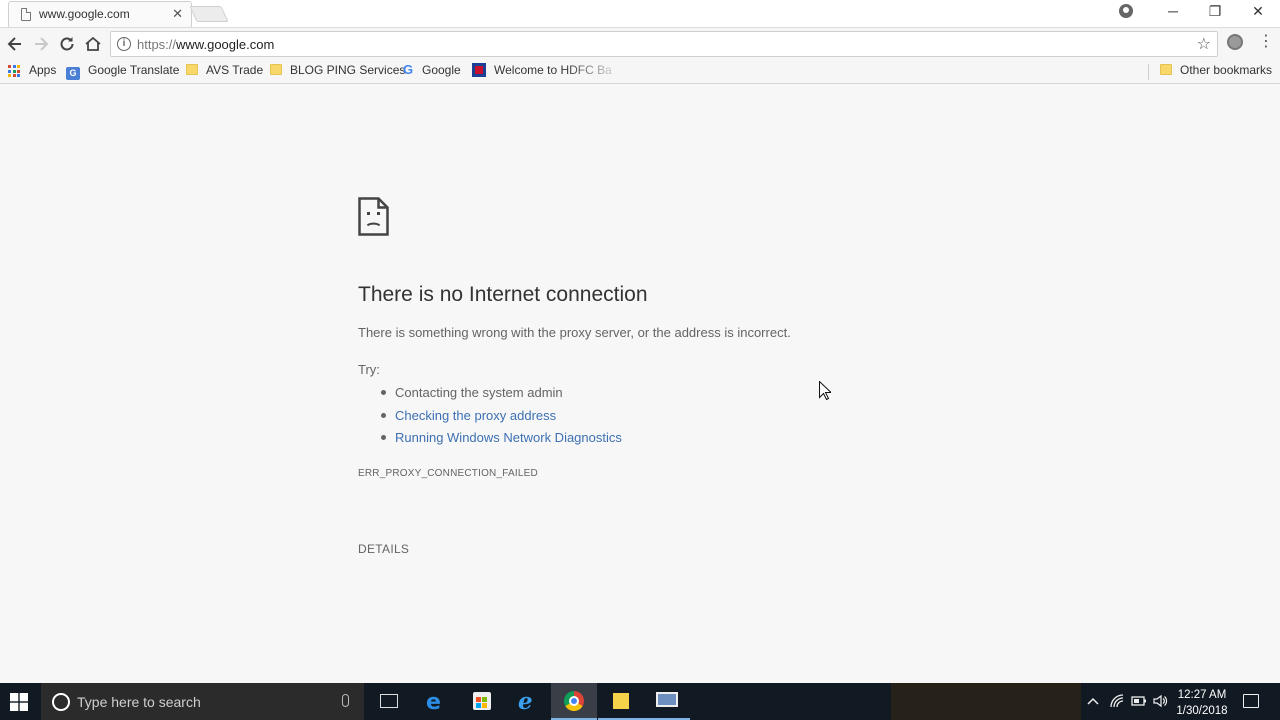 This screenshot has width=1280, height=720. What do you see at coordinates (61, 702) in the screenshot?
I see `cortana-icon` at bounding box center [61, 702].